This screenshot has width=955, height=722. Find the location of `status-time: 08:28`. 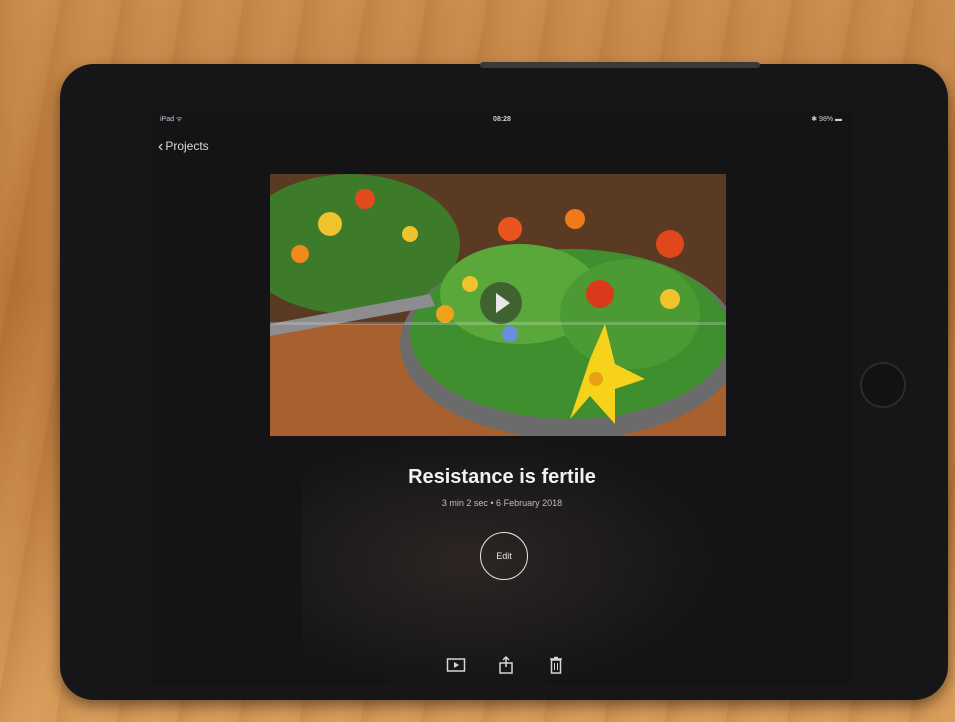

status-time: 08:28 is located at coordinates (502, 119).